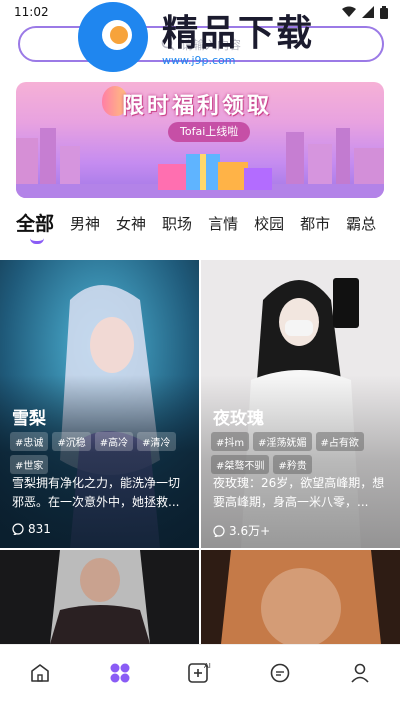 The image size is (400, 712). What do you see at coordinates (197, 106) in the screenshot?
I see `banner-title: 限时福利领取` at bounding box center [197, 106].